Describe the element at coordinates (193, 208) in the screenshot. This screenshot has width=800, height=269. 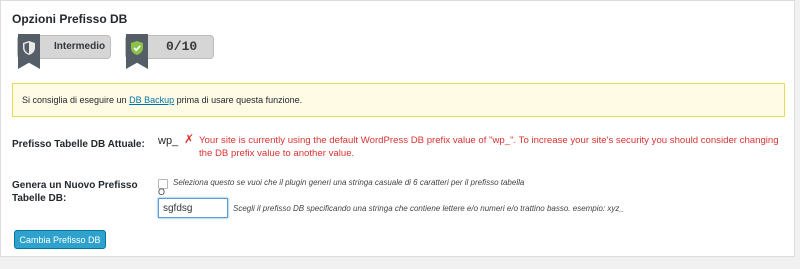
I see `new-prefix-input` at that location.